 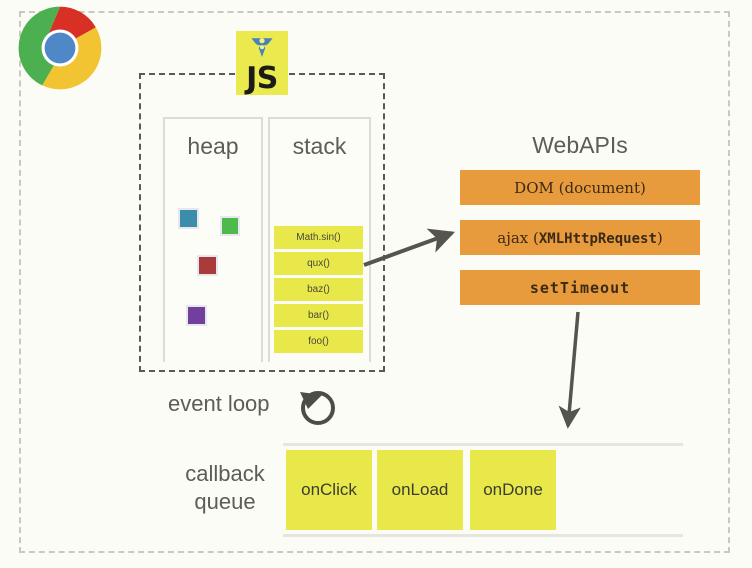 I want to click on heap-object-blue, so click(x=188, y=218).